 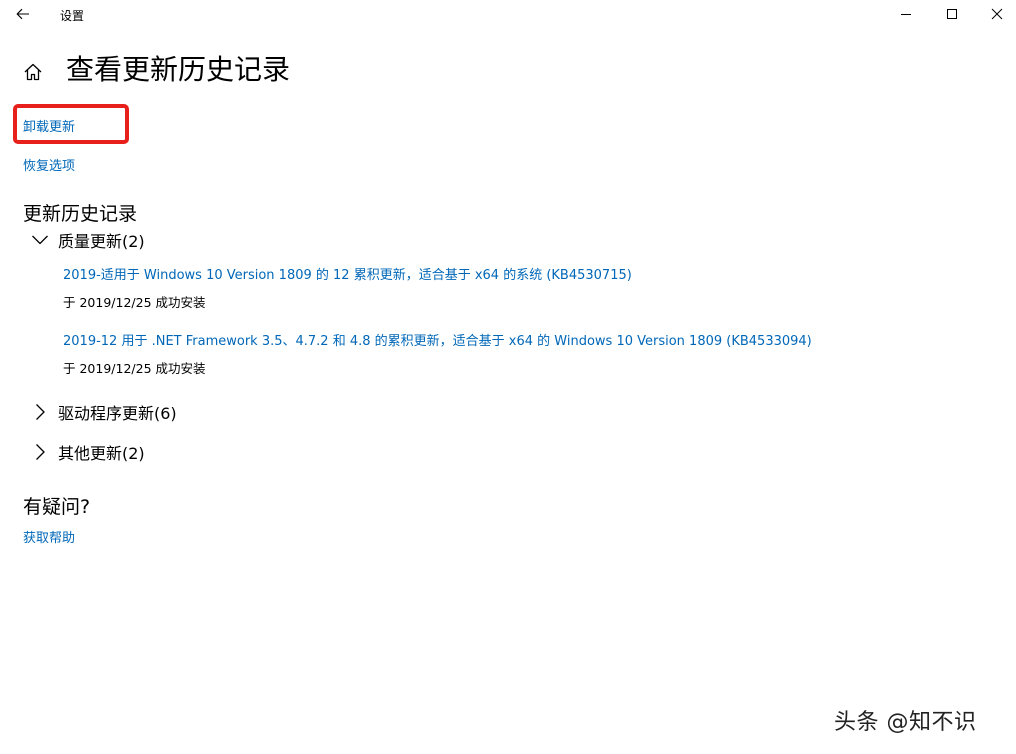 What do you see at coordinates (40, 240) in the screenshot?
I see `chevron-down-icon` at bounding box center [40, 240].